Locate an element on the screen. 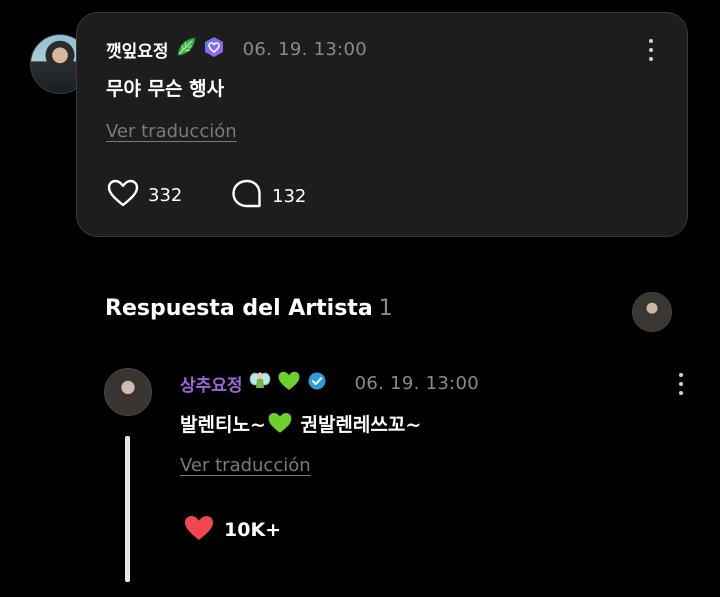  reply-like-button: 10K+ is located at coordinates (231, 530).